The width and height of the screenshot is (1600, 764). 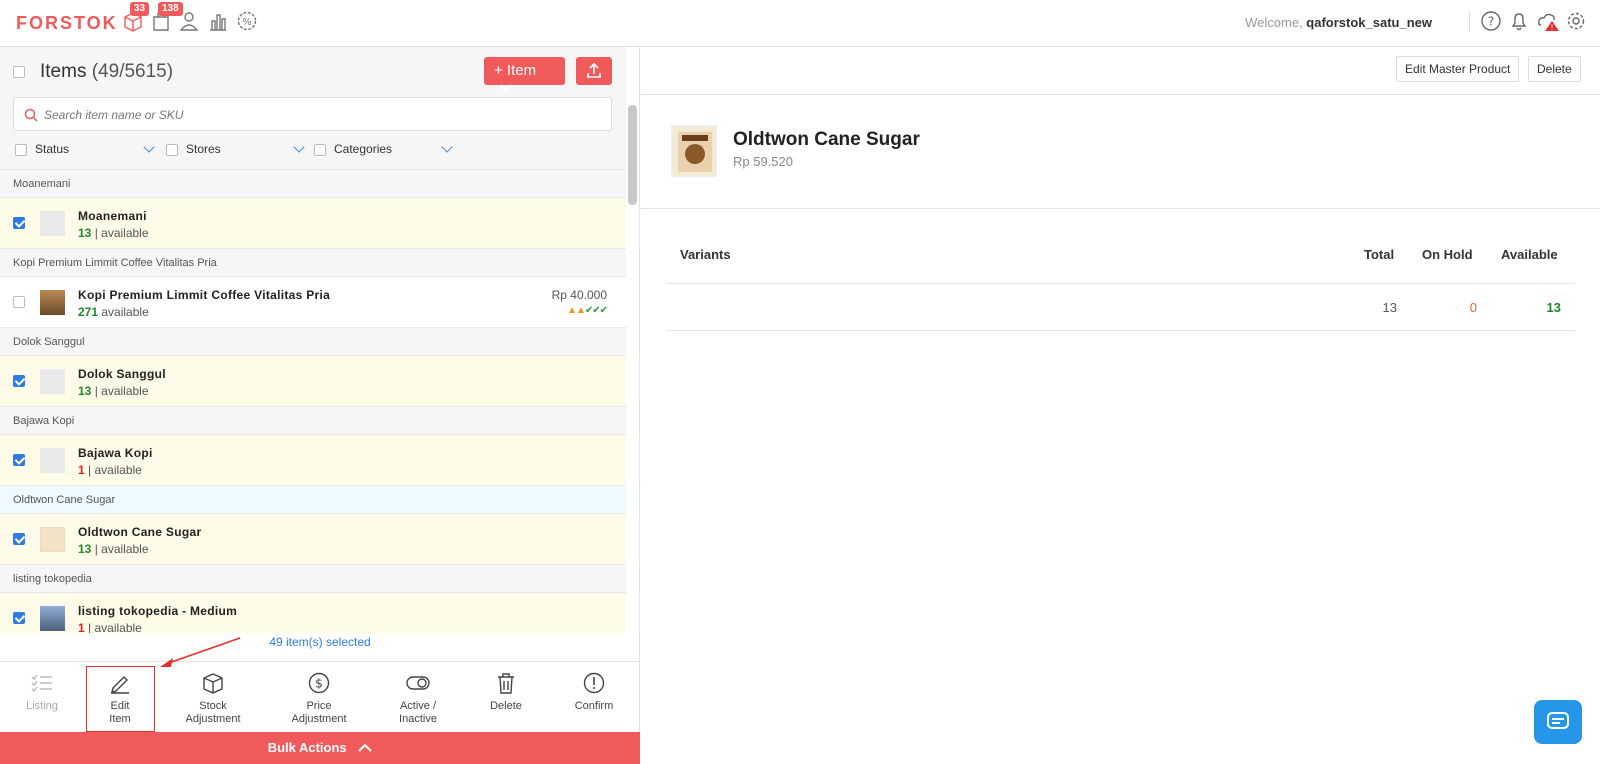 I want to click on item-name: Moanemani, so click(x=112, y=216).